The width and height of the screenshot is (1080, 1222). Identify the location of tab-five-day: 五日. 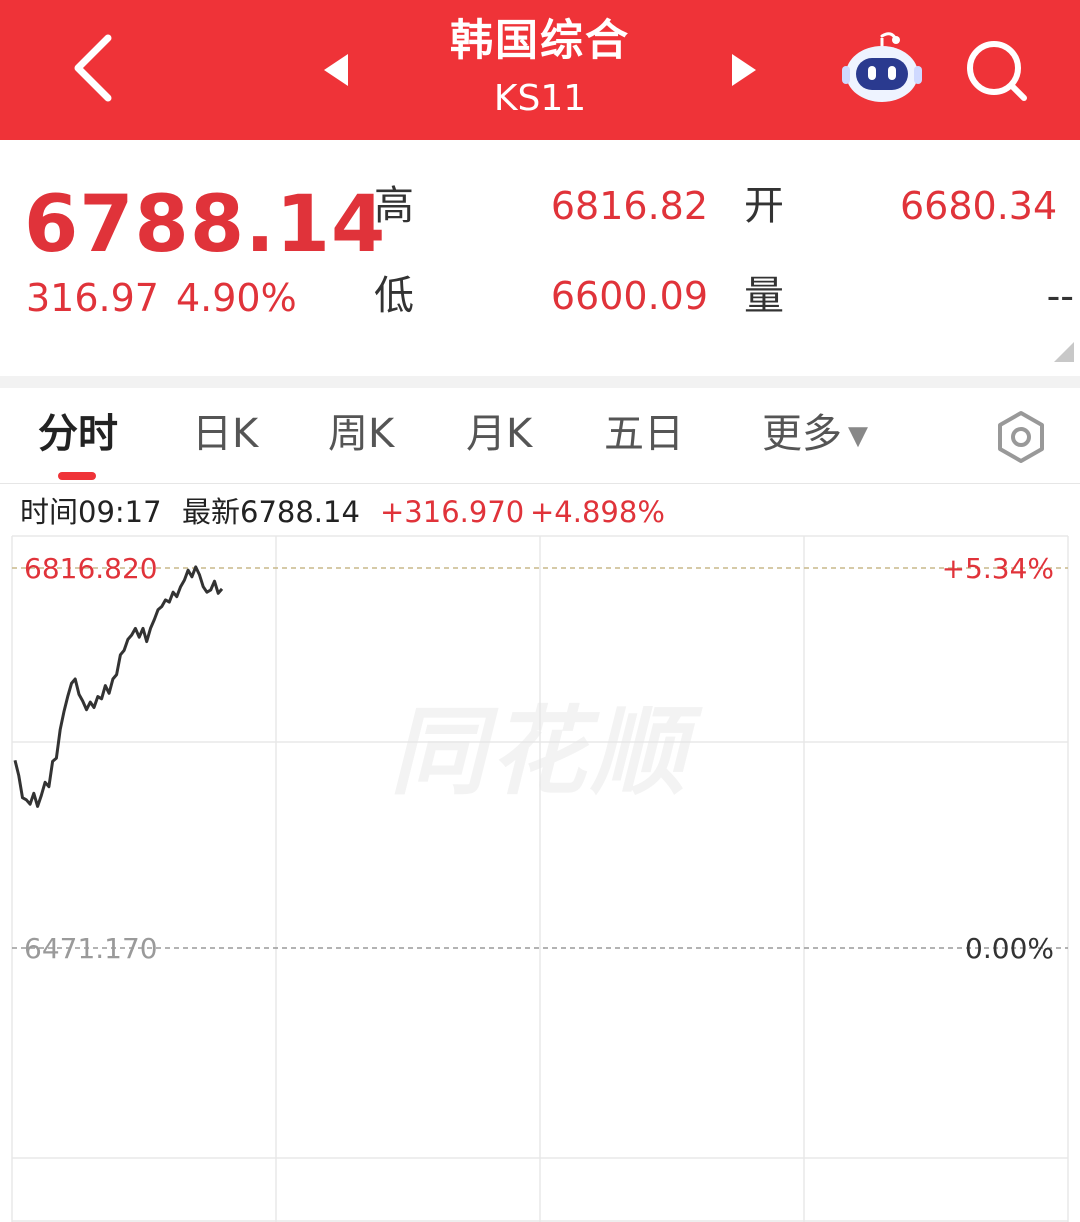
(644, 434).